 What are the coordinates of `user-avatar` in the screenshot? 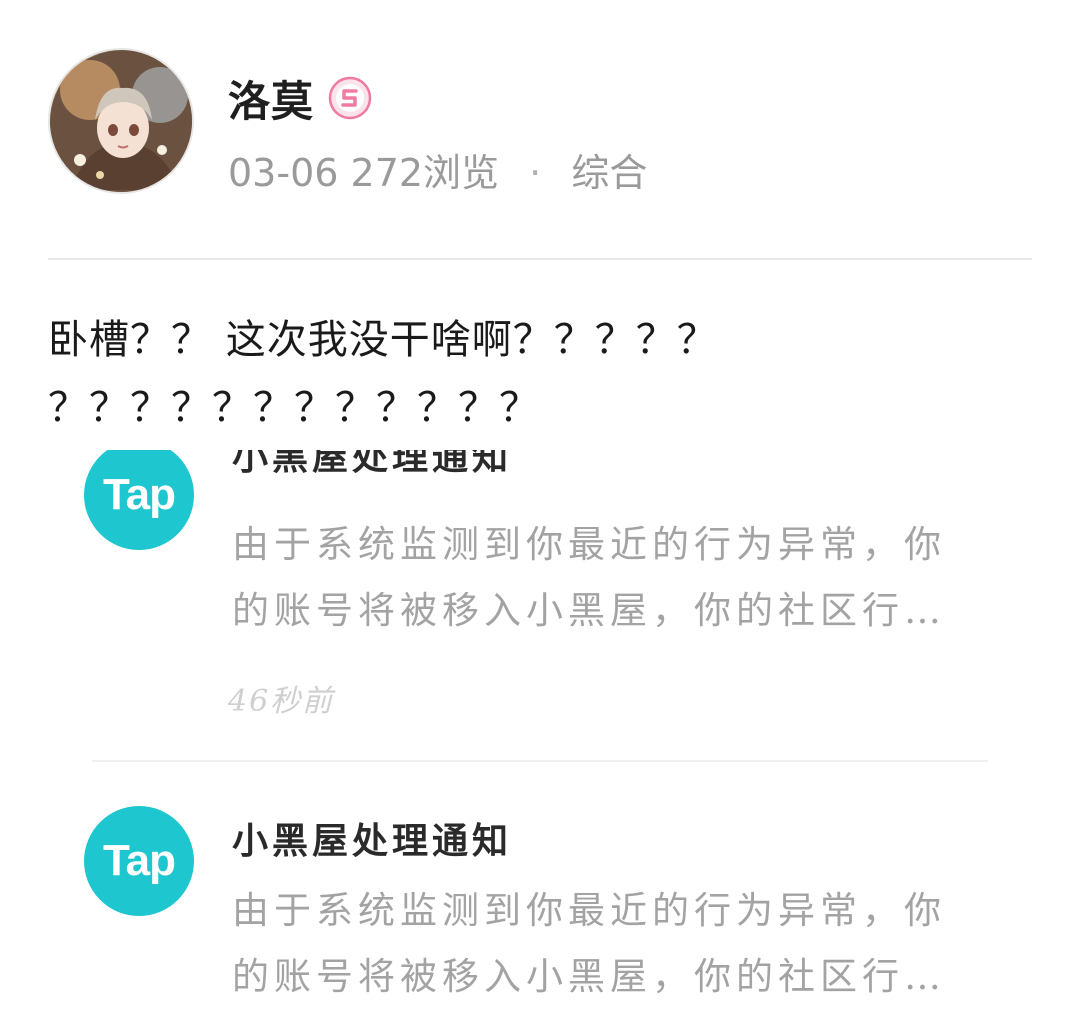 It's located at (121, 121).